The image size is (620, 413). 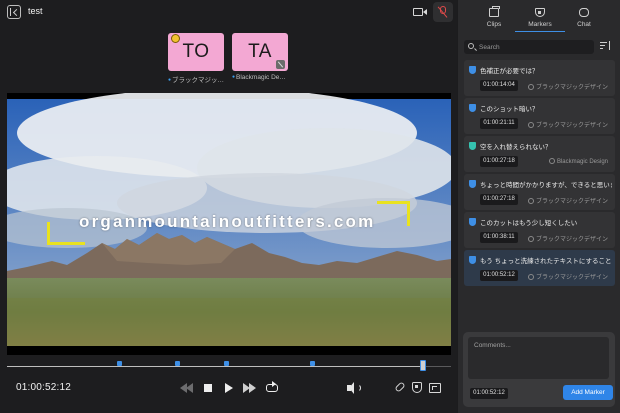 I want to click on chat-icon, so click(x=584, y=10).